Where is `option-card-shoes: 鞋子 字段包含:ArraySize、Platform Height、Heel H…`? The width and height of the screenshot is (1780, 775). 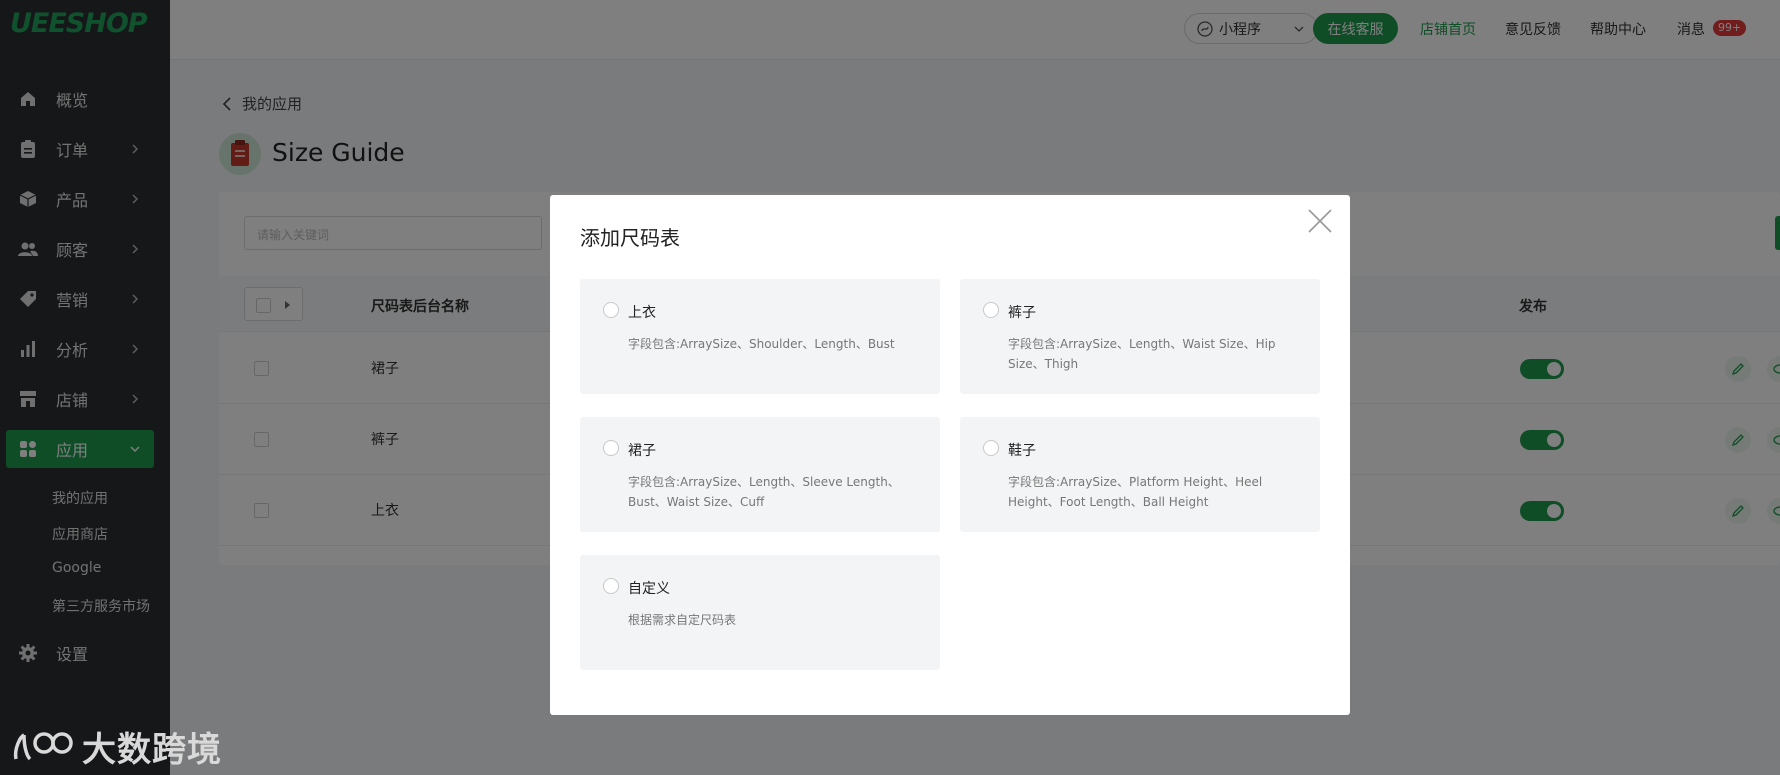
option-card-shoes: 鞋子 字段包含:ArraySize、Platform Height、Heel H… is located at coordinates (1140, 474).